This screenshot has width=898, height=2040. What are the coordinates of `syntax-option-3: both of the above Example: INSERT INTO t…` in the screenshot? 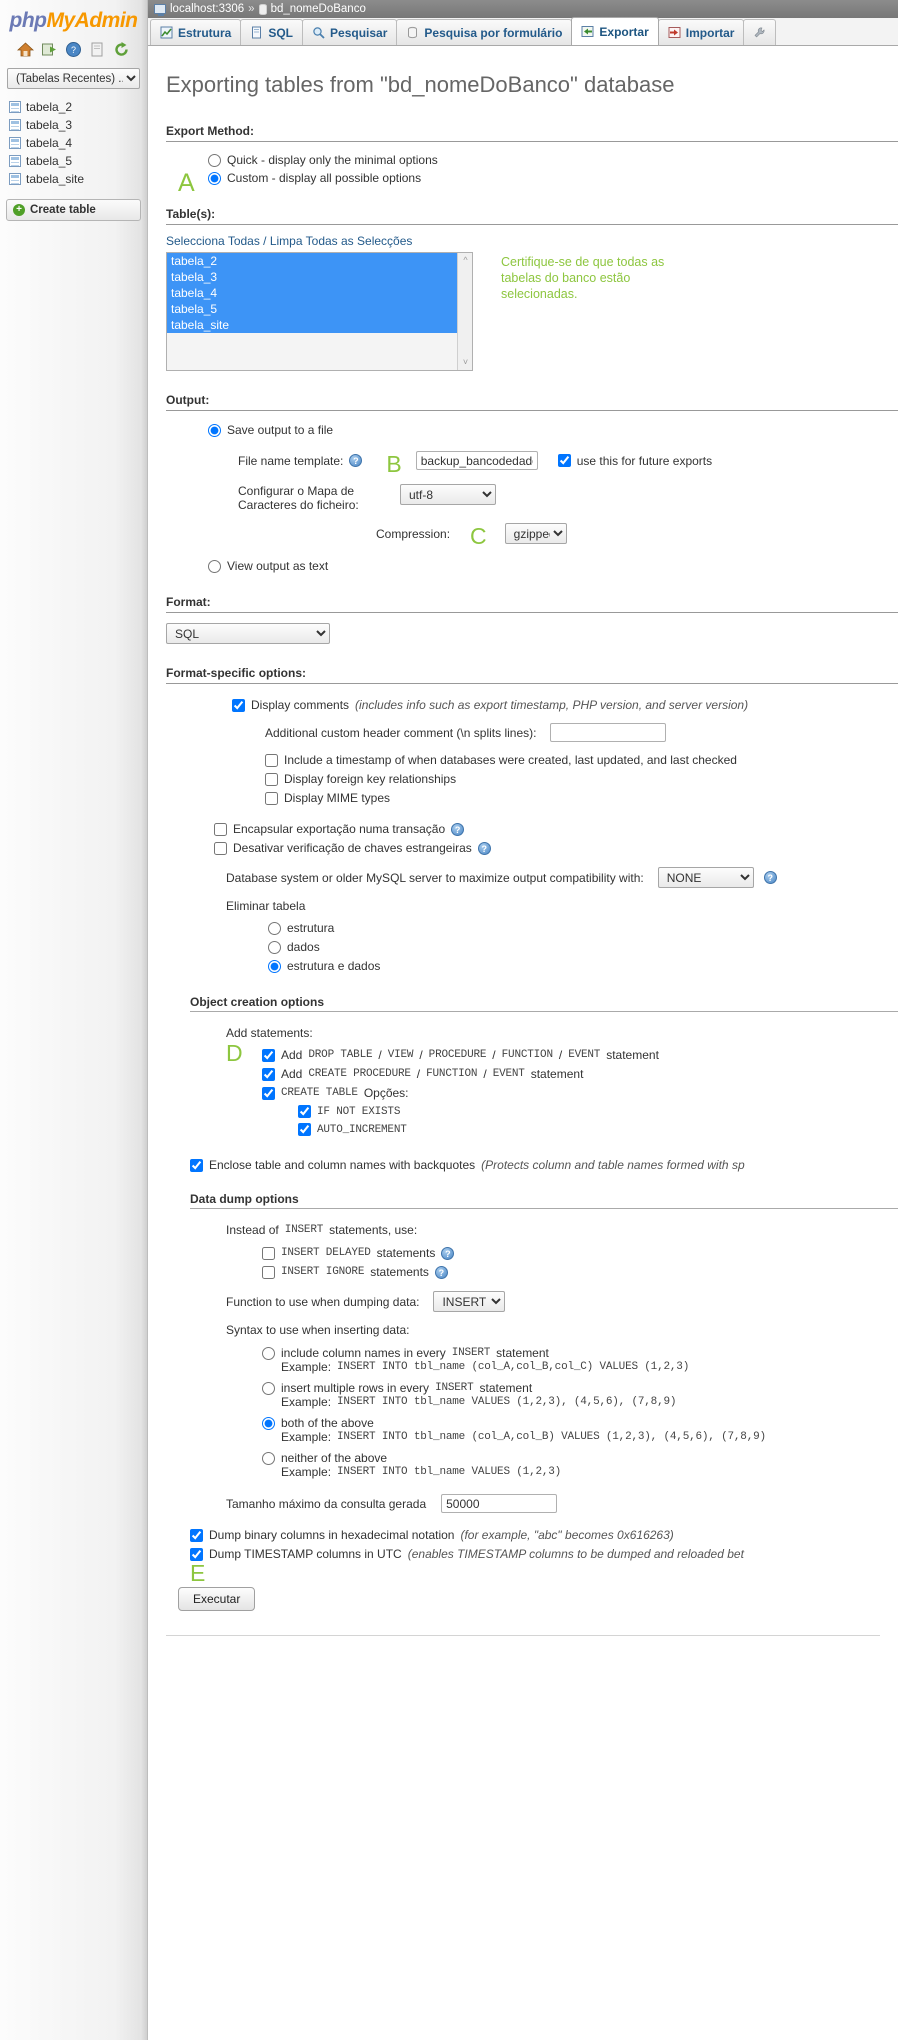 It's located at (580, 1430).